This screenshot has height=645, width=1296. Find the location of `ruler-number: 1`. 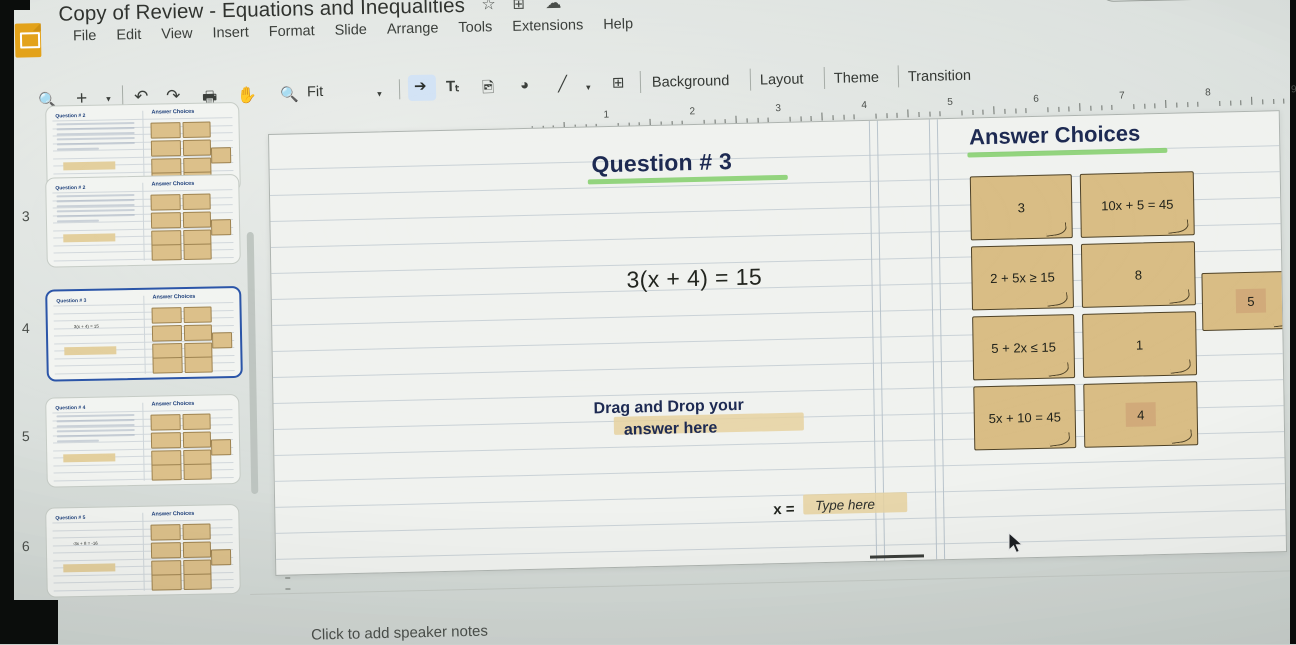

ruler-number: 1 is located at coordinates (606, 114).